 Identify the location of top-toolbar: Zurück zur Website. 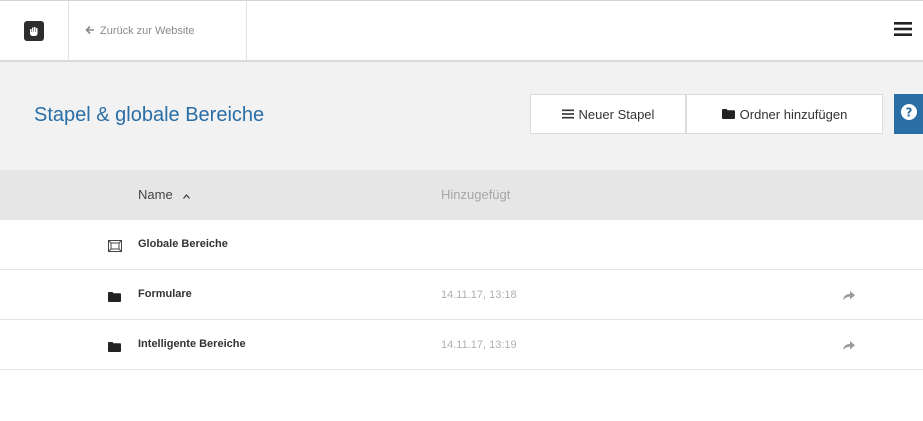
(461, 31).